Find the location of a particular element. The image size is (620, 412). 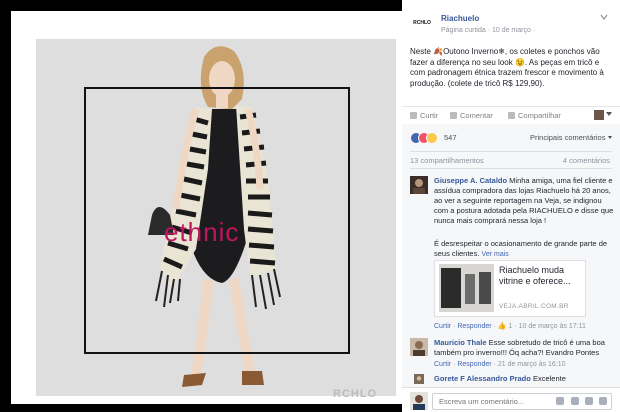

caret-down-icon is located at coordinates (609, 114).